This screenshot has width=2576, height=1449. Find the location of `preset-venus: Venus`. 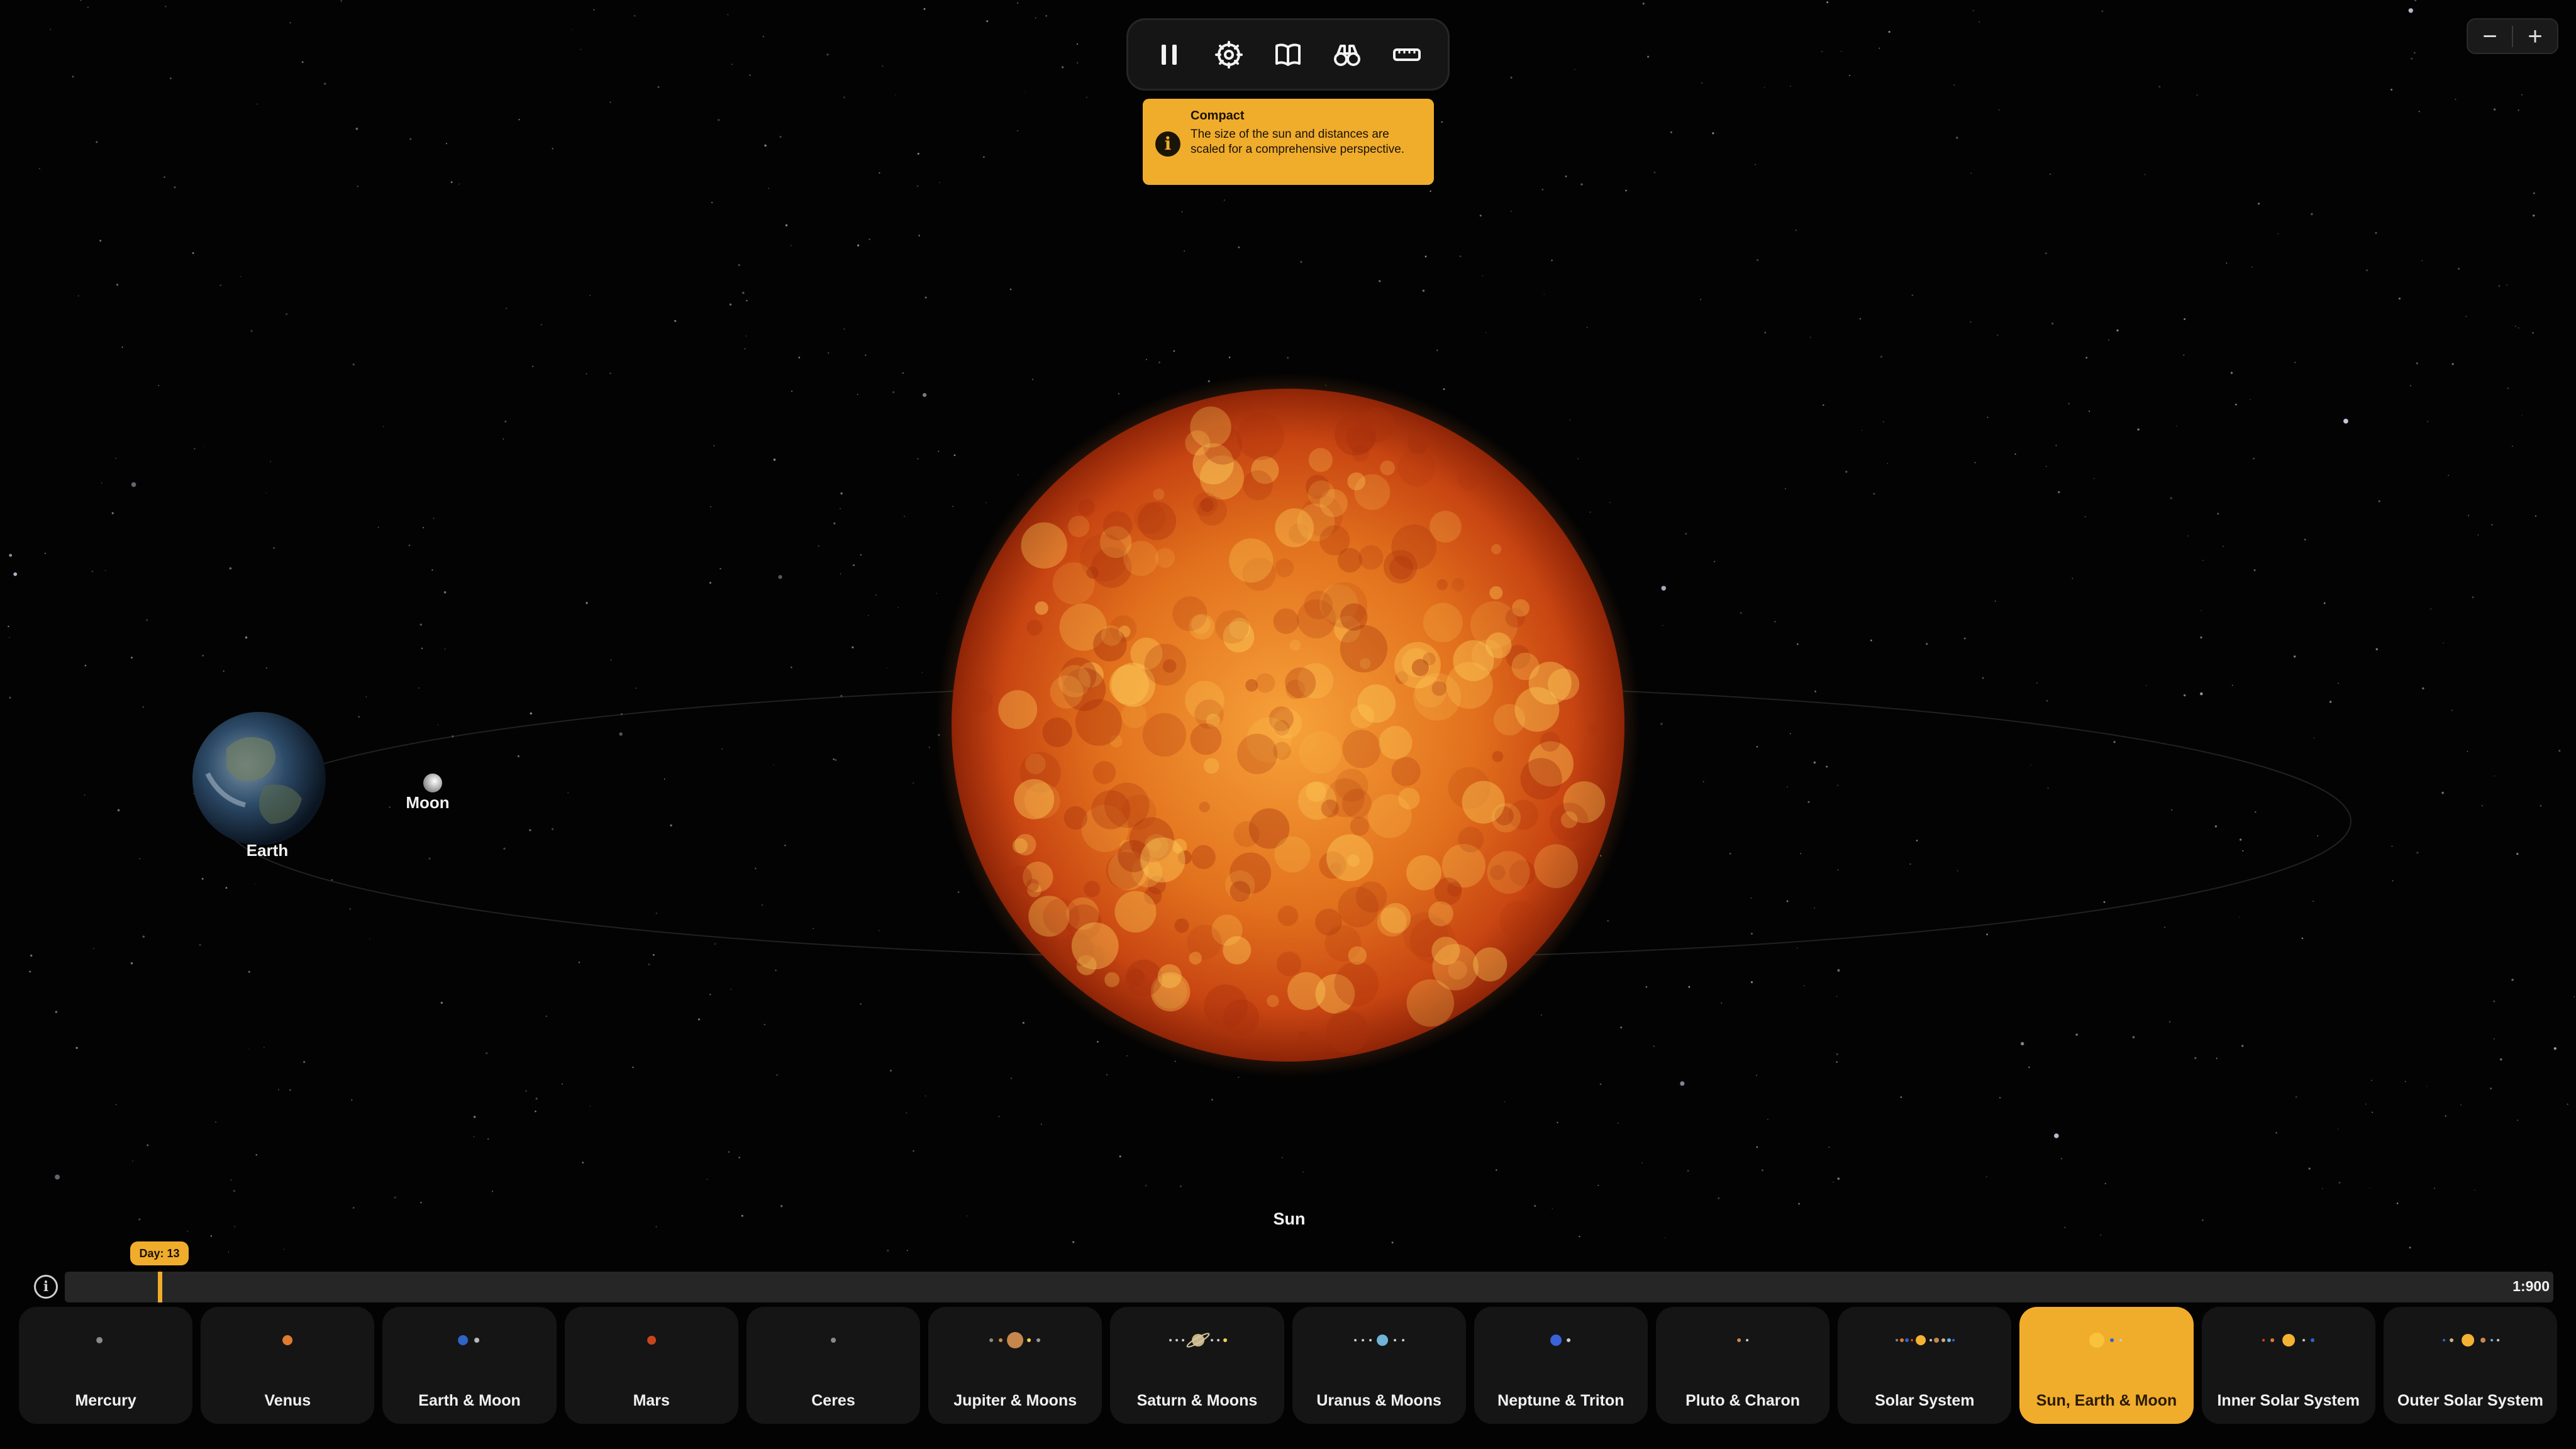

preset-venus: Venus is located at coordinates (288, 1365).